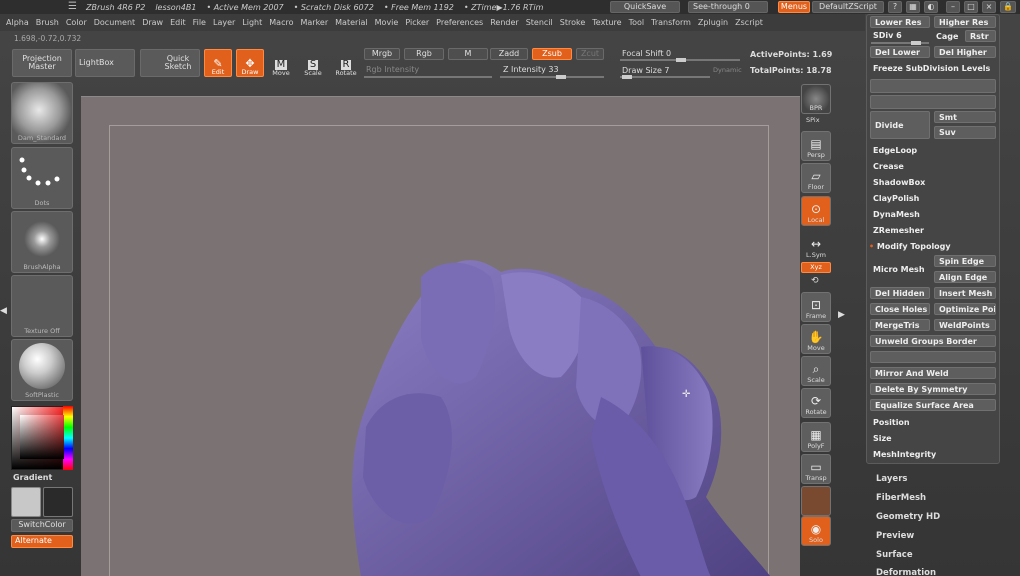 This screenshot has height=576, width=1020. Describe the element at coordinates (250, 63) in the screenshot. I see `draw-button: ✥ Draw` at that location.